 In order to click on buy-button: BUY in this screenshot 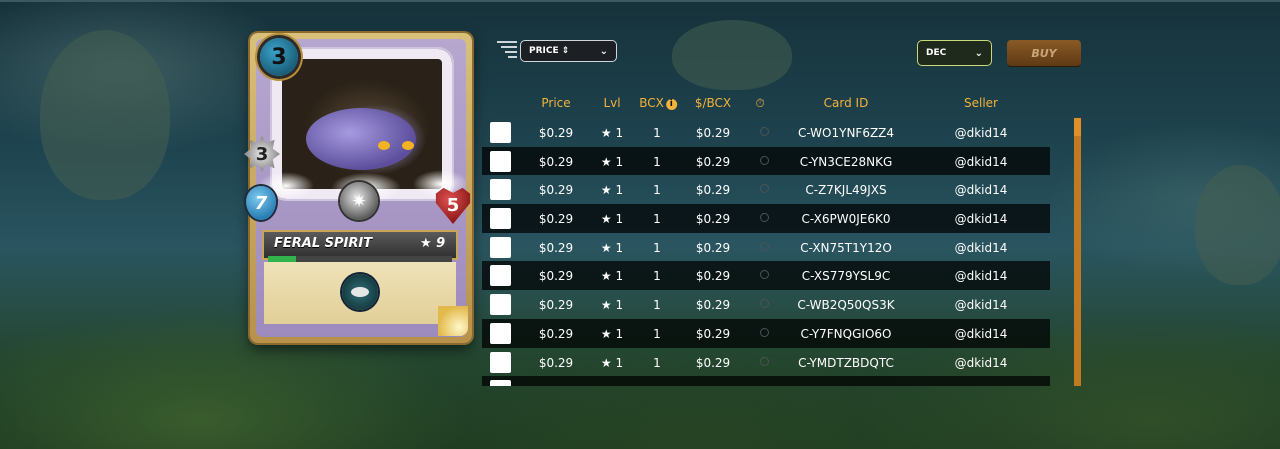, I will do `click(1044, 53)`.